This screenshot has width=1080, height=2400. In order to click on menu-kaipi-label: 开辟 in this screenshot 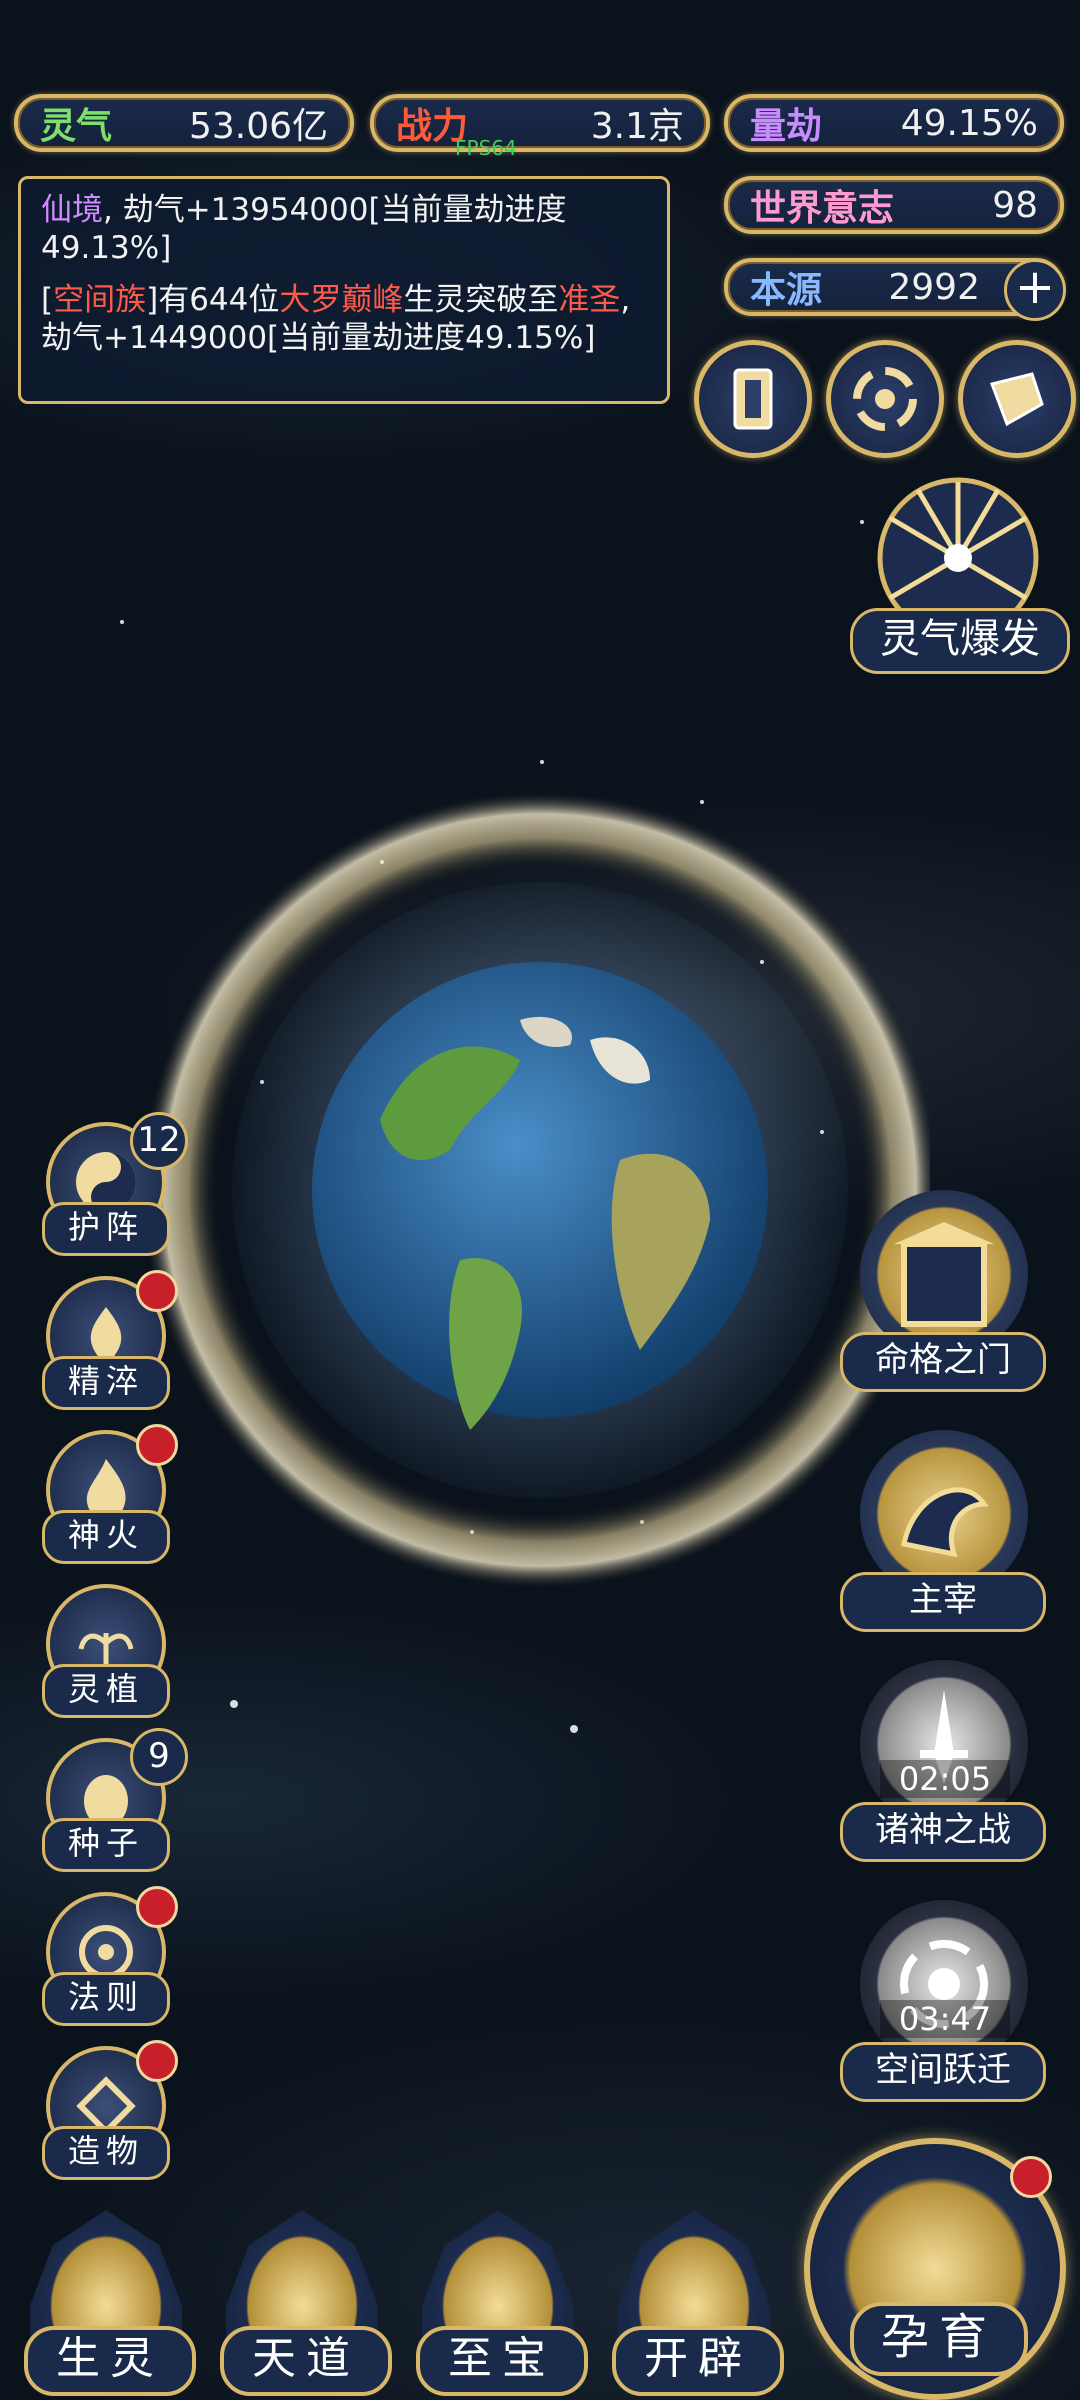, I will do `click(698, 2361)`.